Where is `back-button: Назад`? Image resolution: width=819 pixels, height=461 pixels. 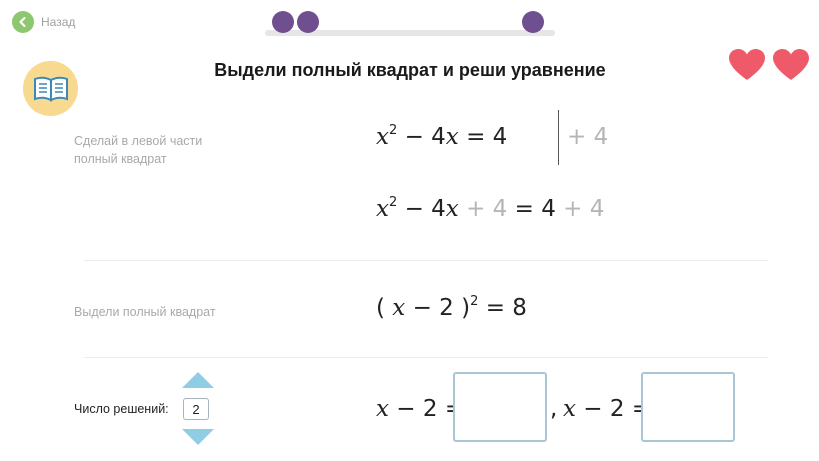 back-button: Назад is located at coordinates (43, 22).